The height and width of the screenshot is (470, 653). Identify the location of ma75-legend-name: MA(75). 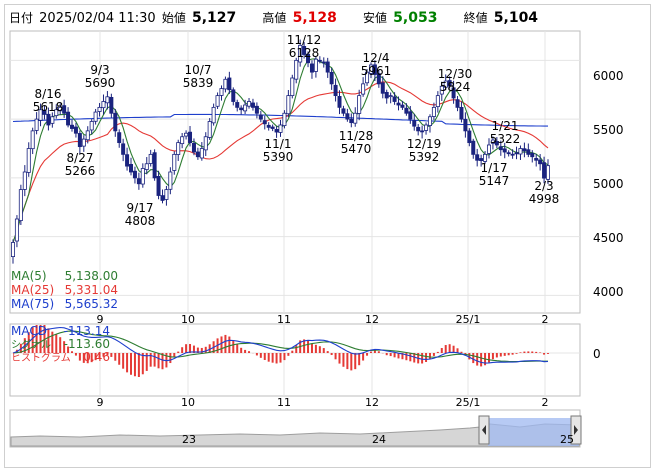
(32, 304).